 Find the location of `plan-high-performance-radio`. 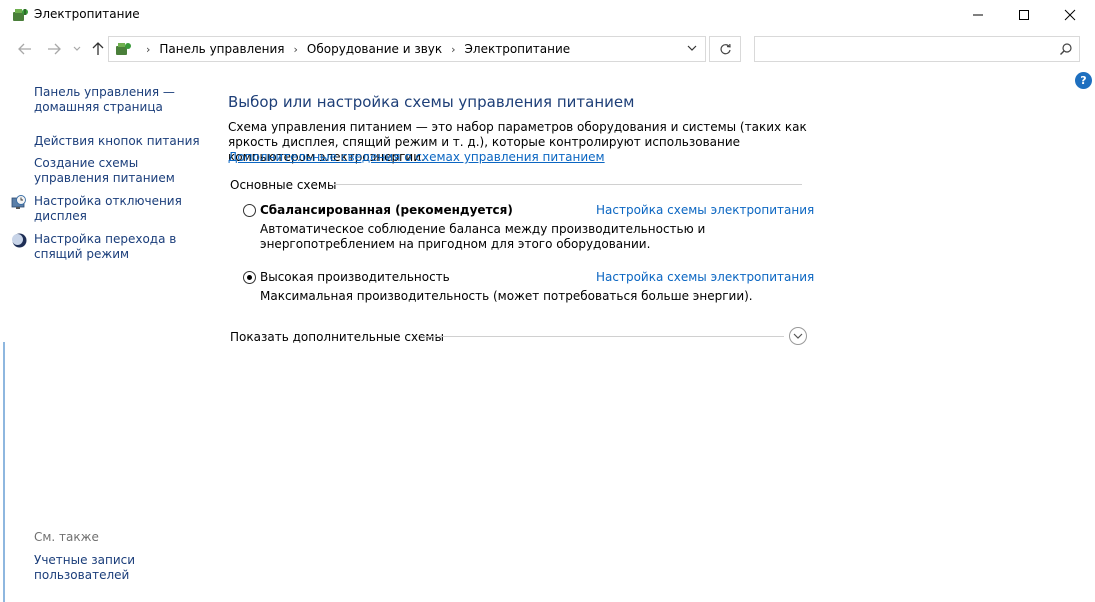

plan-high-performance-radio is located at coordinates (249, 277).